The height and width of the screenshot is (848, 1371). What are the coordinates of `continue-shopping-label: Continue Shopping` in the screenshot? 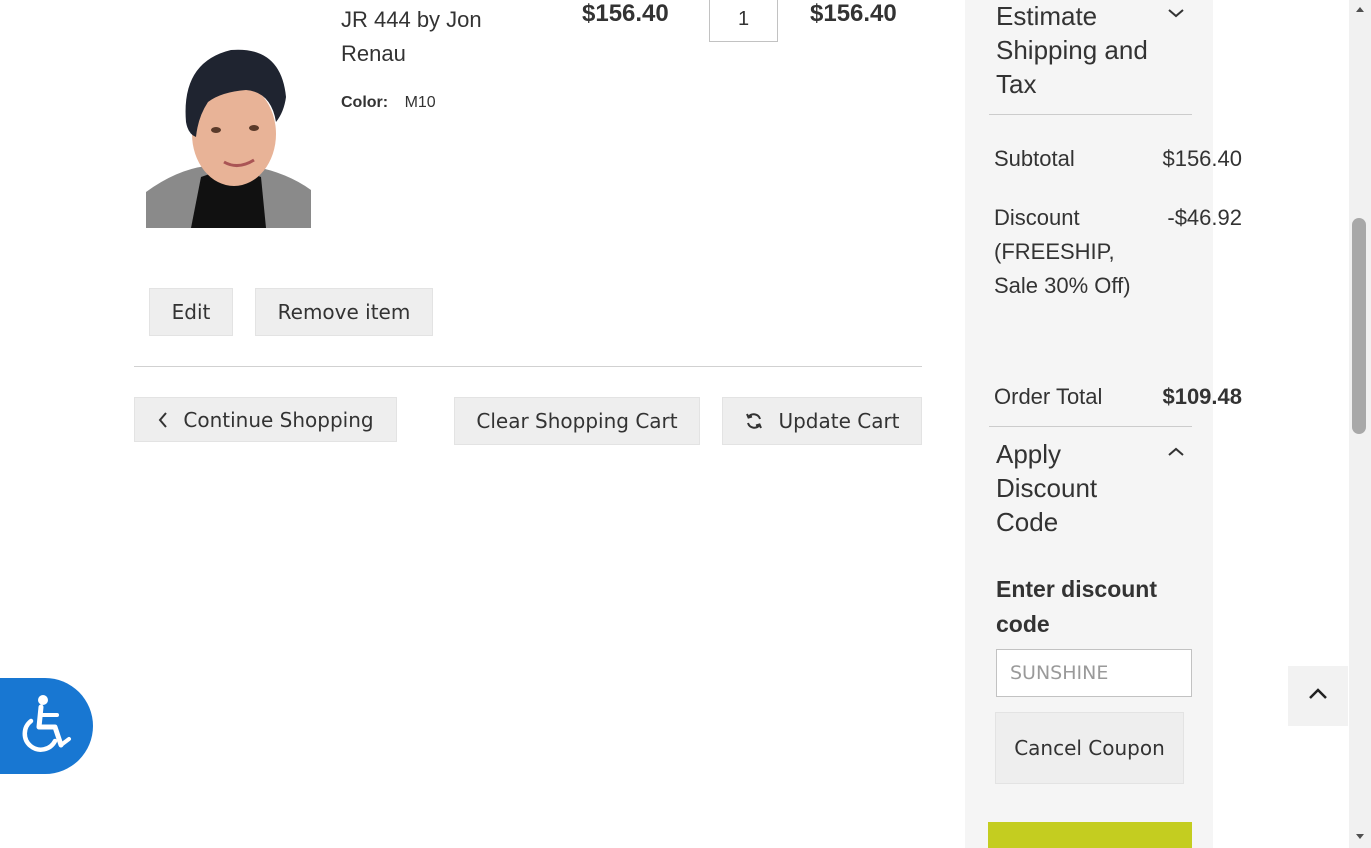 It's located at (278, 419).